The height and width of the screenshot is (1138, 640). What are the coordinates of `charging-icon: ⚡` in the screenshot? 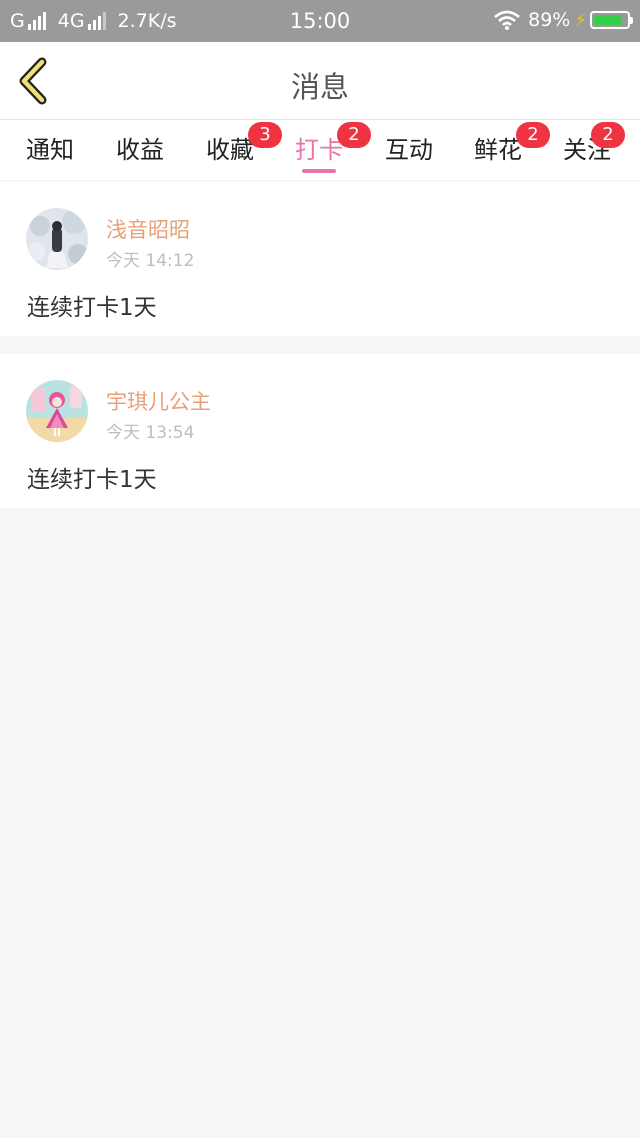 It's located at (580, 20).